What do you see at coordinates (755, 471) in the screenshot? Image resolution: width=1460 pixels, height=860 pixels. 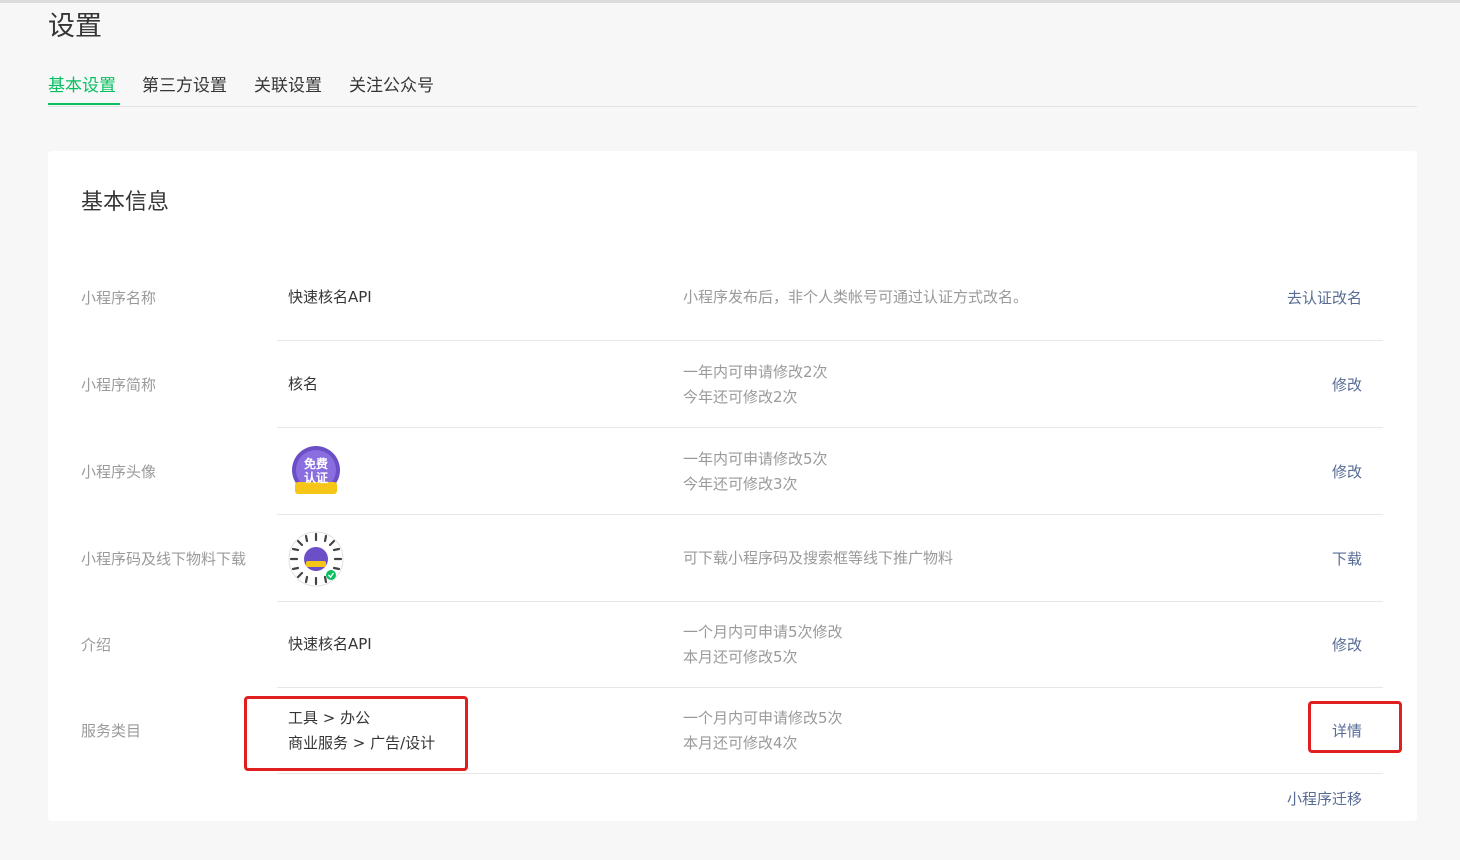 I see `row-desc: 一年内可申请修改5次 今年还可修改3次` at bounding box center [755, 471].